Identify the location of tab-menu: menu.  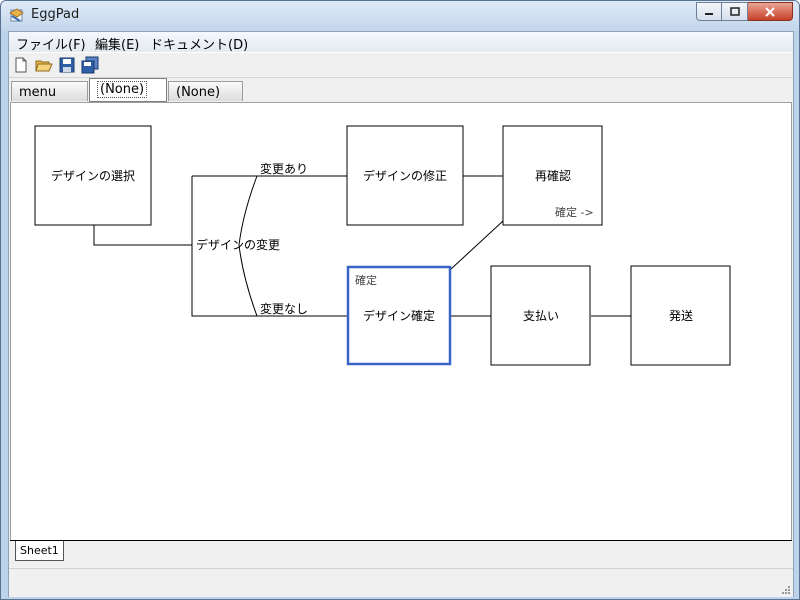
(49, 91).